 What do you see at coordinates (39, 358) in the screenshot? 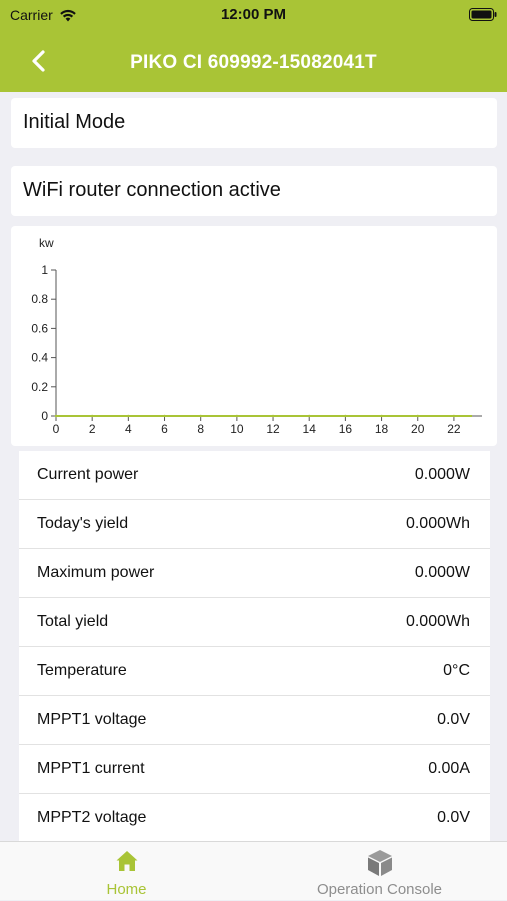
I see `y-tick-label: 0.4` at bounding box center [39, 358].